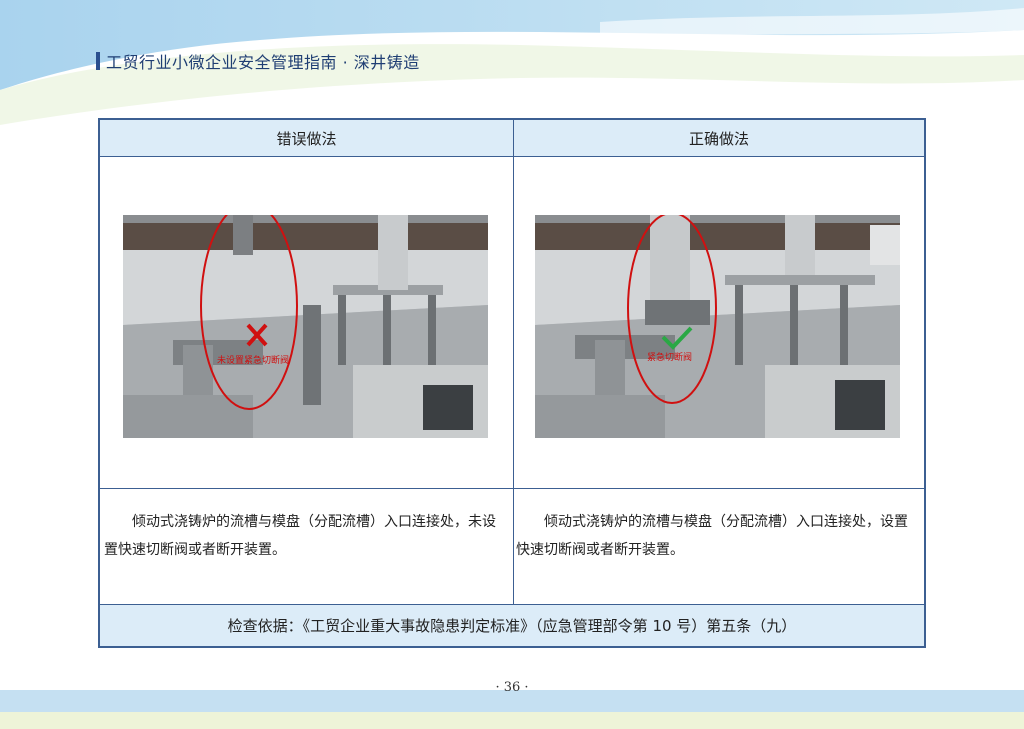  I want to click on bottom-band-background, so click(512, 709).